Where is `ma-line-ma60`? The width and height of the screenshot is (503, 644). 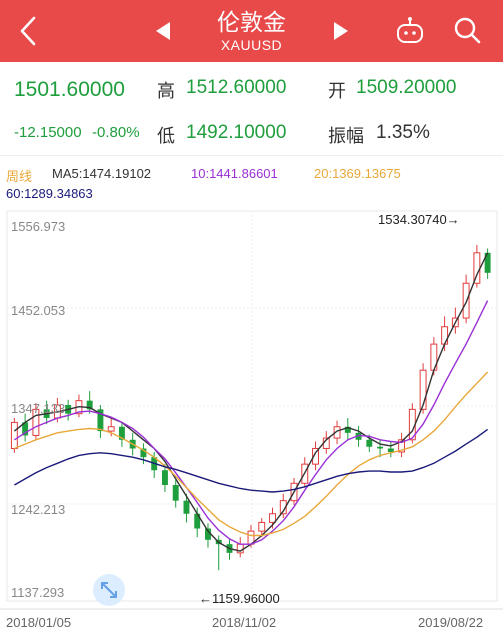 ma-line-ma60 is located at coordinates (251, 460).